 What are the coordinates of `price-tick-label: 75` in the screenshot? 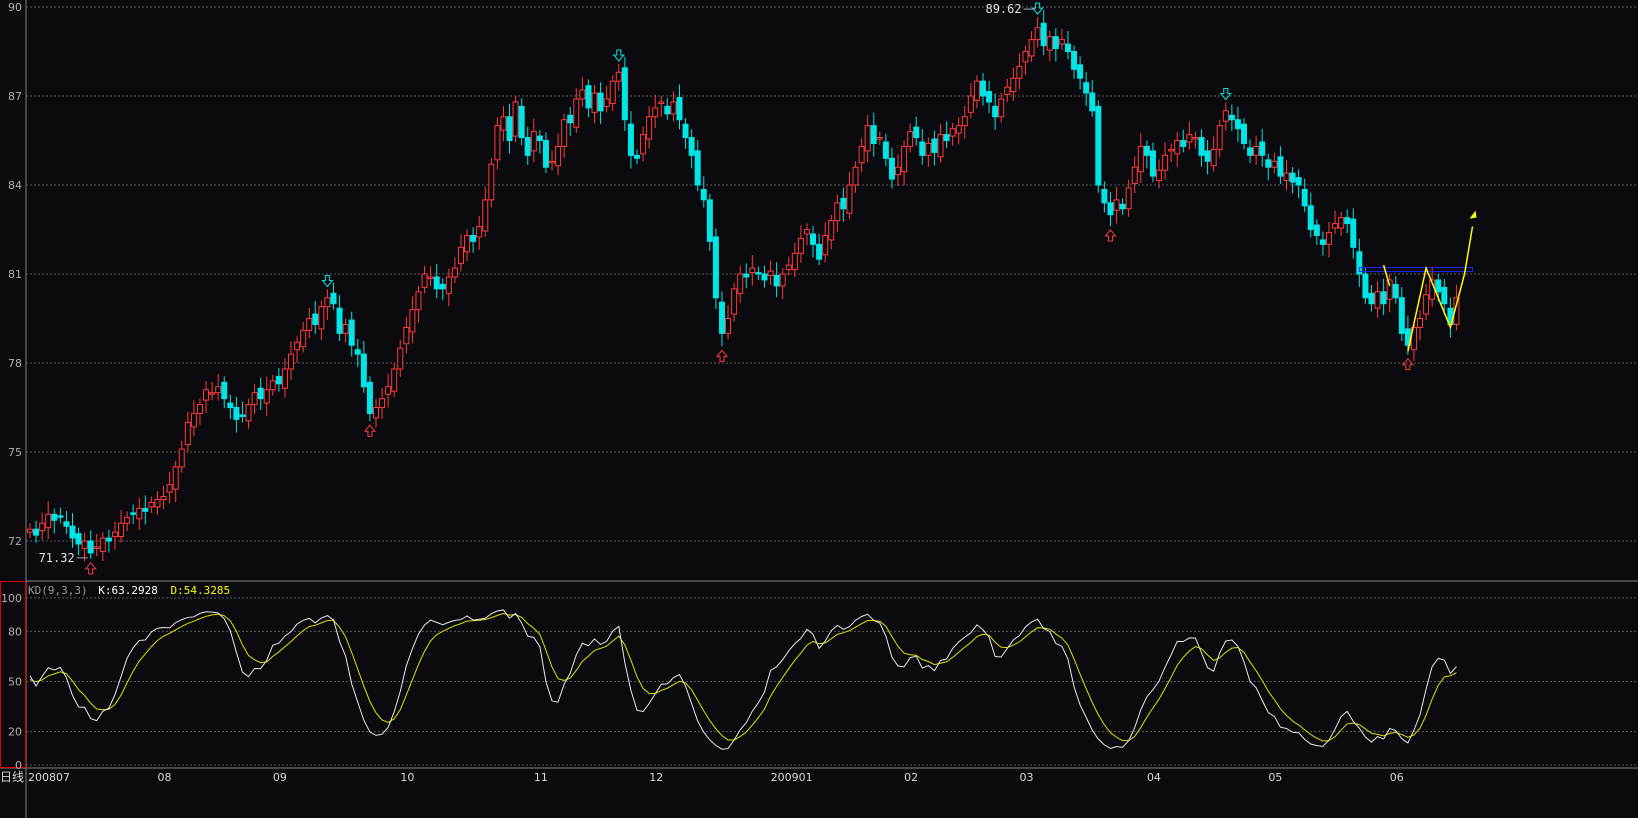 It's located at (15, 452).